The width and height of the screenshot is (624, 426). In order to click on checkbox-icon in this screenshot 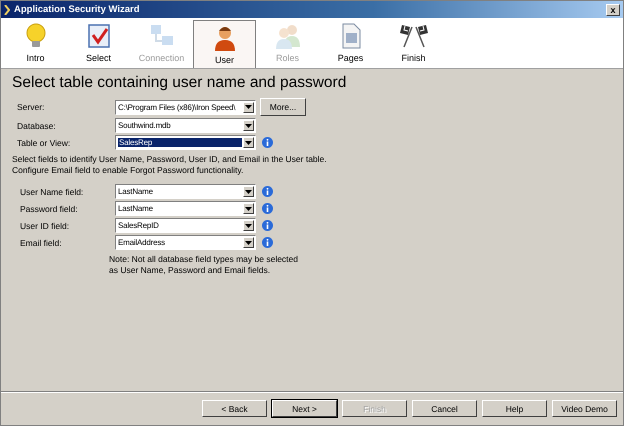, I will do `click(98, 36)`.